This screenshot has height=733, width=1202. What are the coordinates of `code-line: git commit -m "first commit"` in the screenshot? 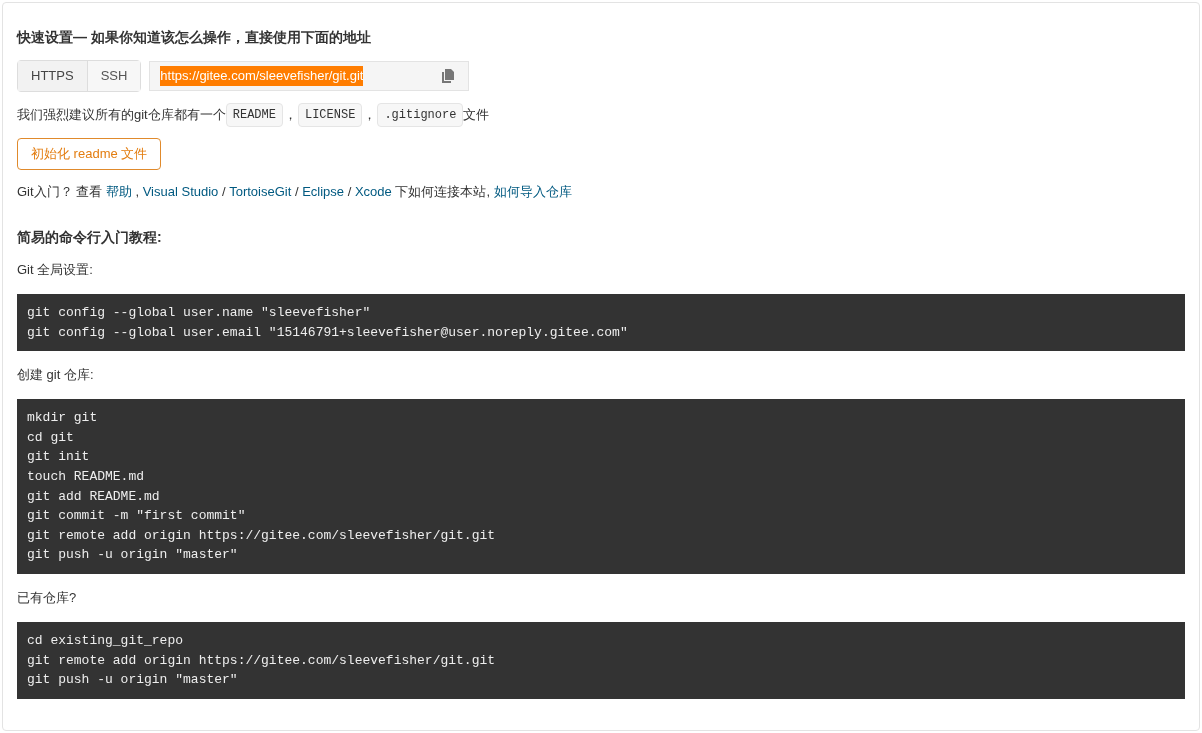 It's located at (136, 516).